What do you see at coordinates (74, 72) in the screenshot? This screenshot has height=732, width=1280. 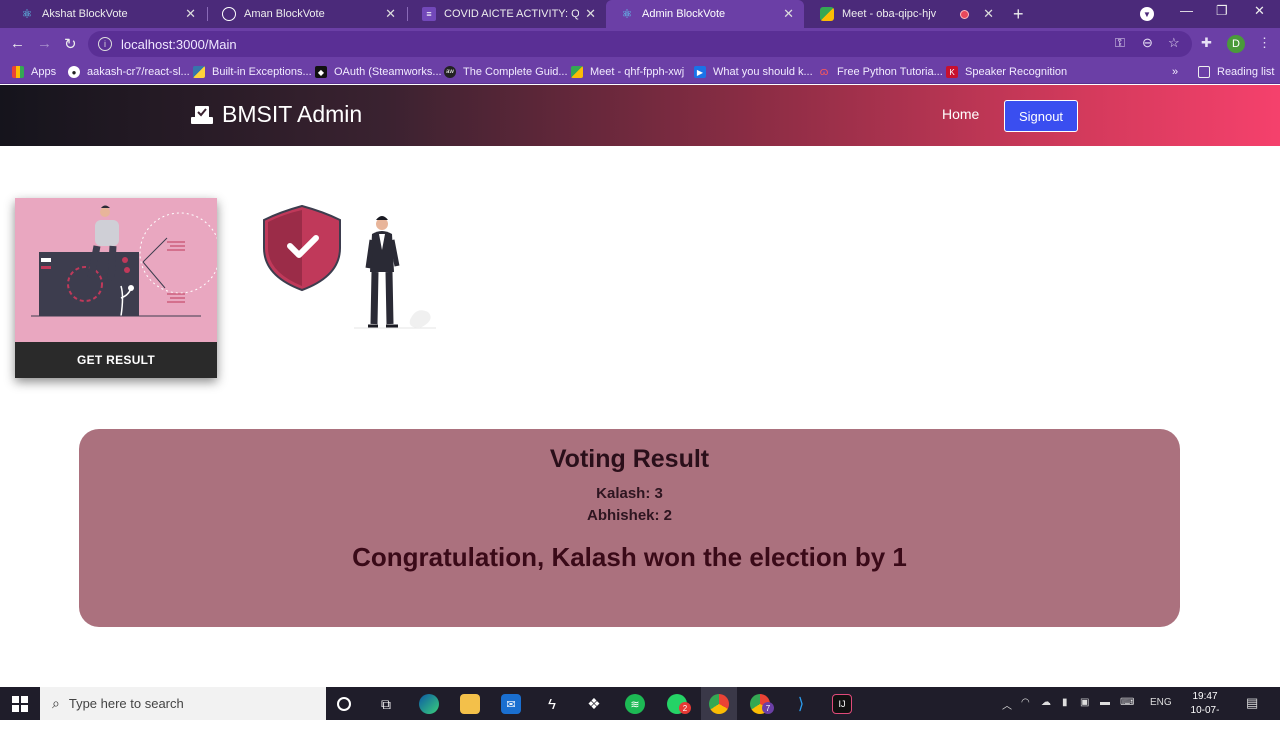 I see `github-icon: ●` at bounding box center [74, 72].